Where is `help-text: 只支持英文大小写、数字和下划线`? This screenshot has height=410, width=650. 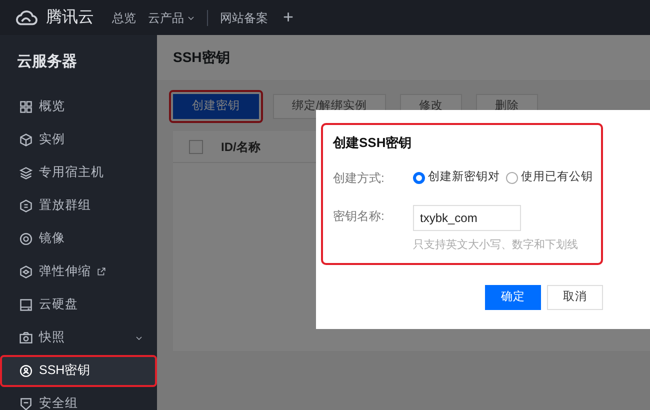
help-text: 只支持英文大小写、数字和下划线 is located at coordinates (495, 245).